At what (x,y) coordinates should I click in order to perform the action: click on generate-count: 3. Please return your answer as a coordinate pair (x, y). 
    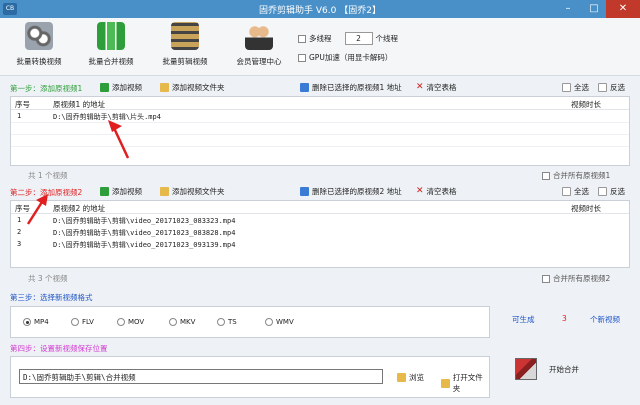
    Looking at the image, I should click on (564, 318).